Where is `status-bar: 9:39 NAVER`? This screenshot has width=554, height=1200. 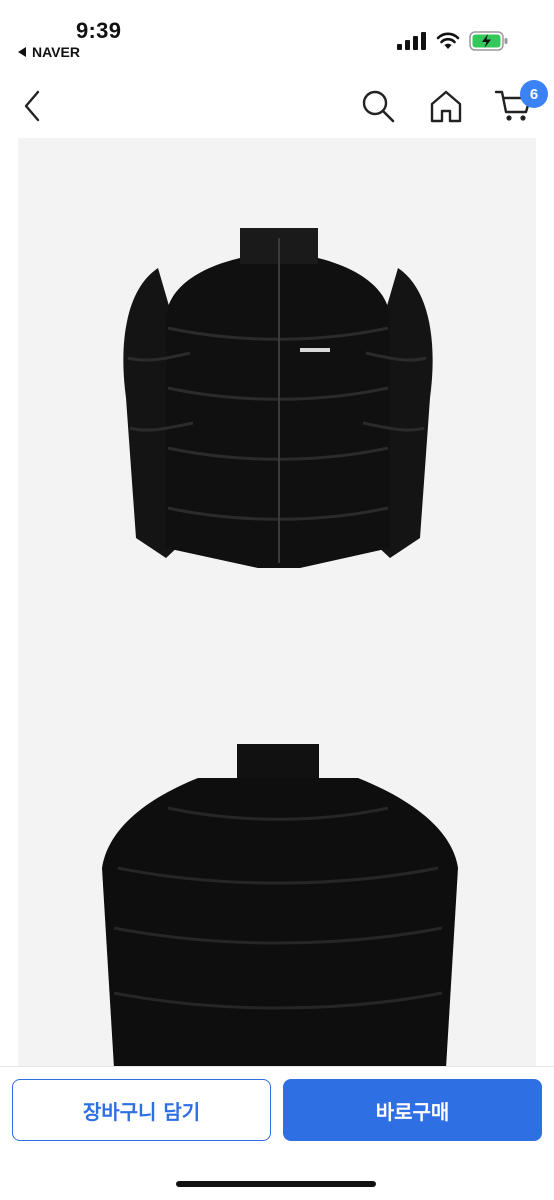 status-bar: 9:39 NAVER is located at coordinates (277, 34).